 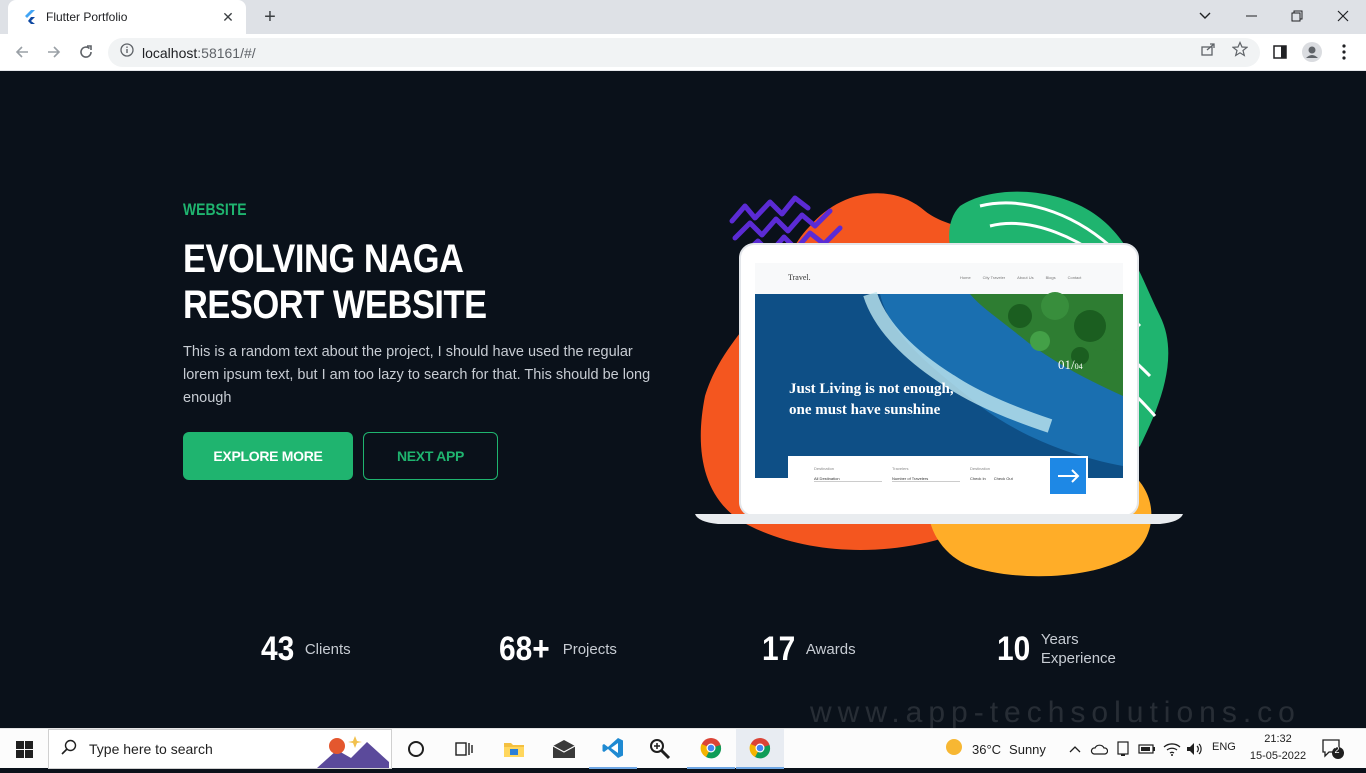 What do you see at coordinates (954, 749) in the screenshot?
I see `sun-icon` at bounding box center [954, 749].